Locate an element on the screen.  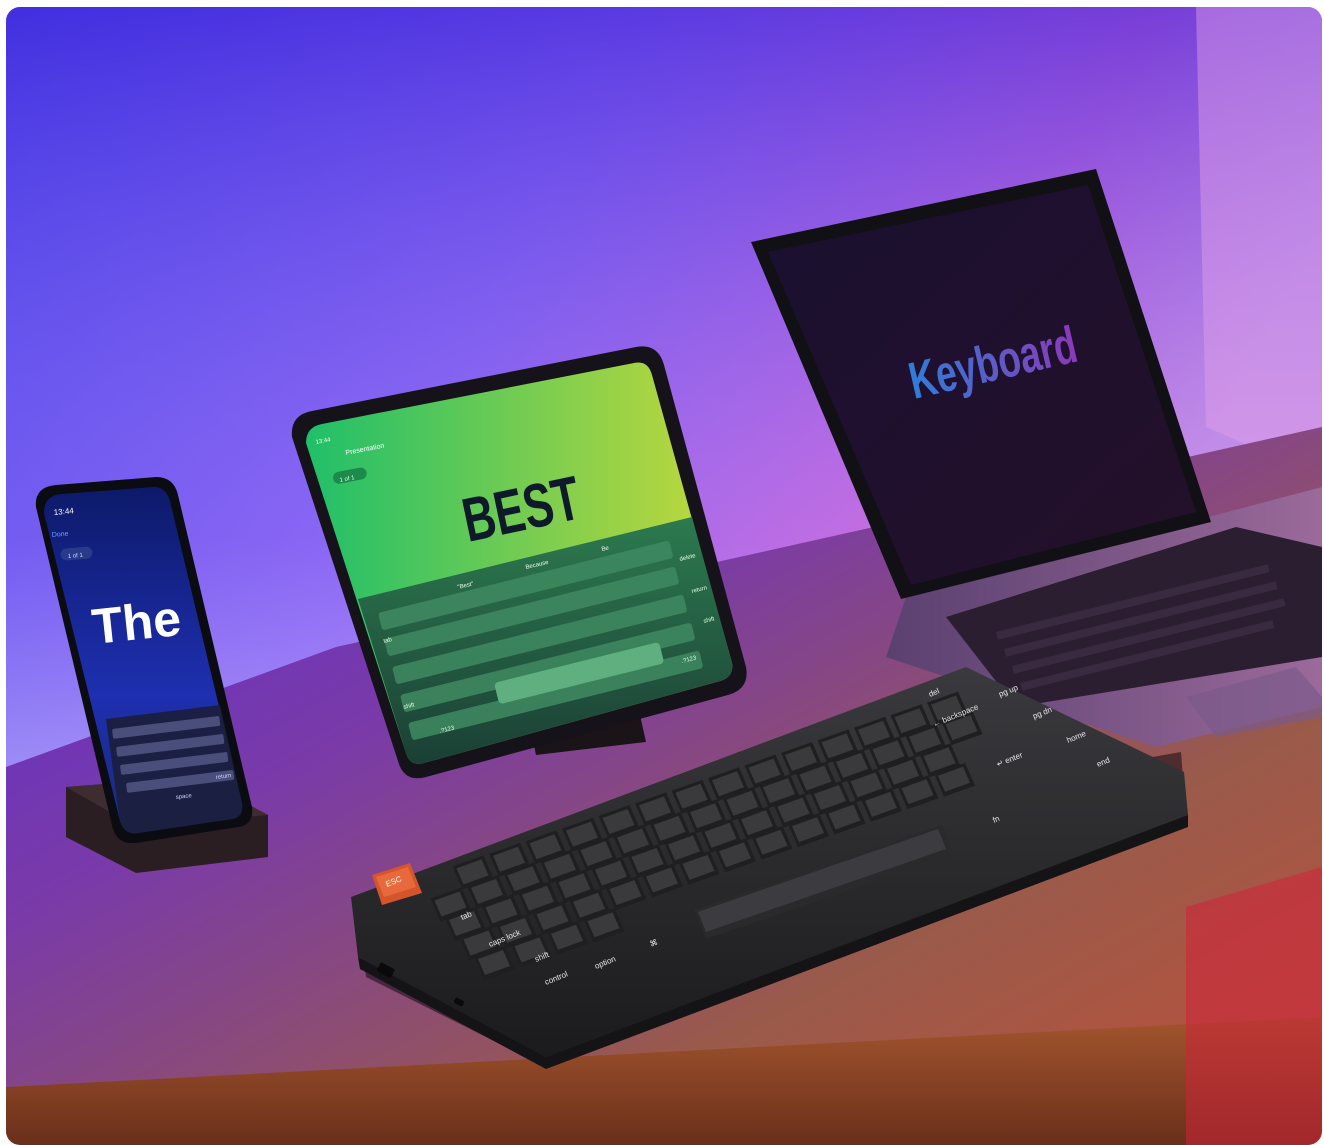
phone-time: 13:44 is located at coordinates (63, 511).